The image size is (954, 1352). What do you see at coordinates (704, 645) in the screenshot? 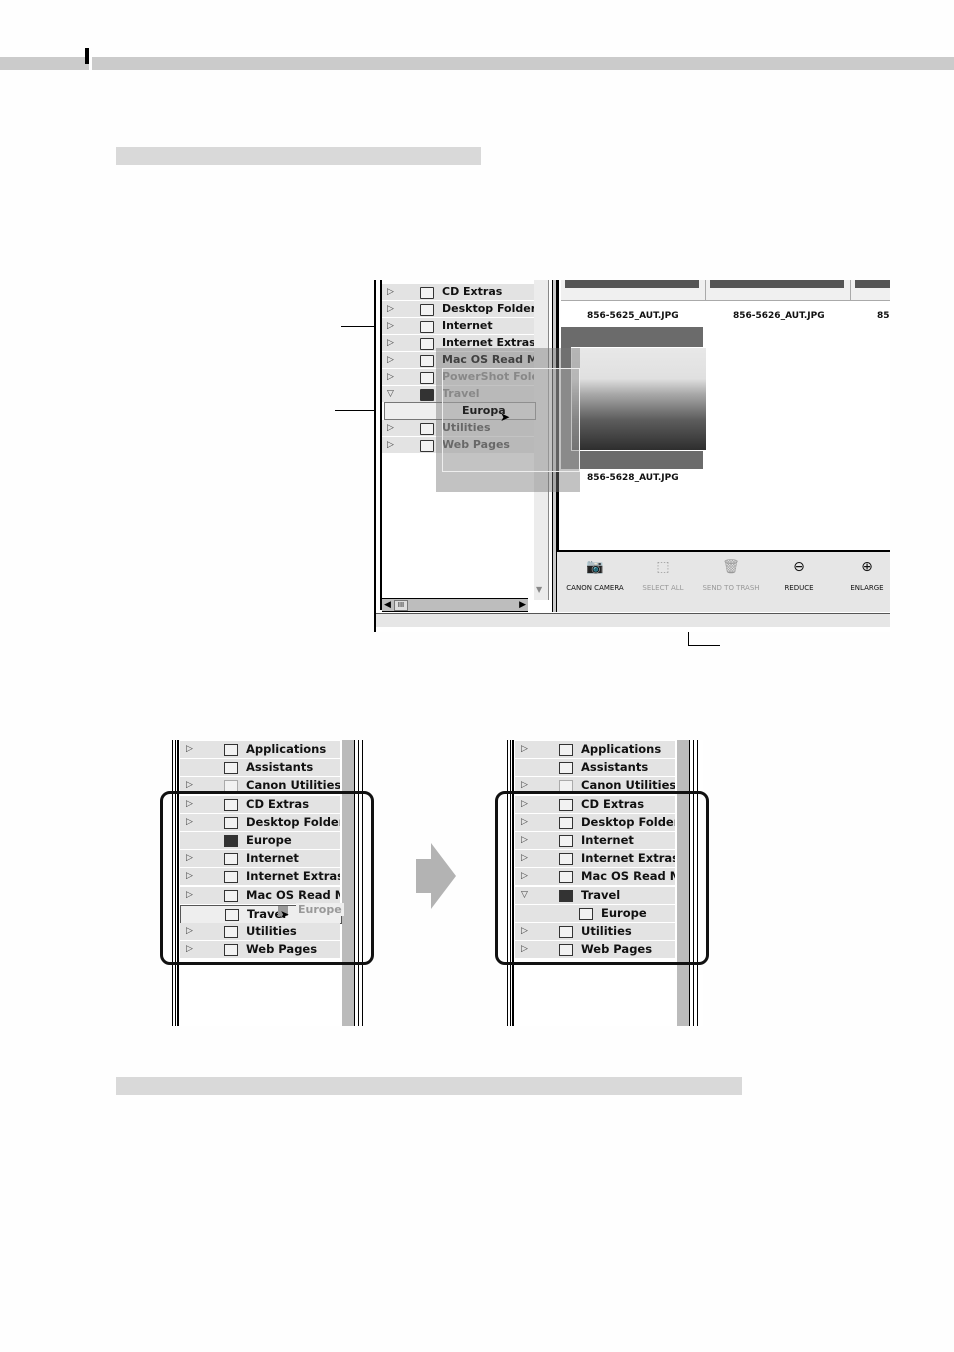
I see `callout-line-content-foot` at bounding box center [704, 645].